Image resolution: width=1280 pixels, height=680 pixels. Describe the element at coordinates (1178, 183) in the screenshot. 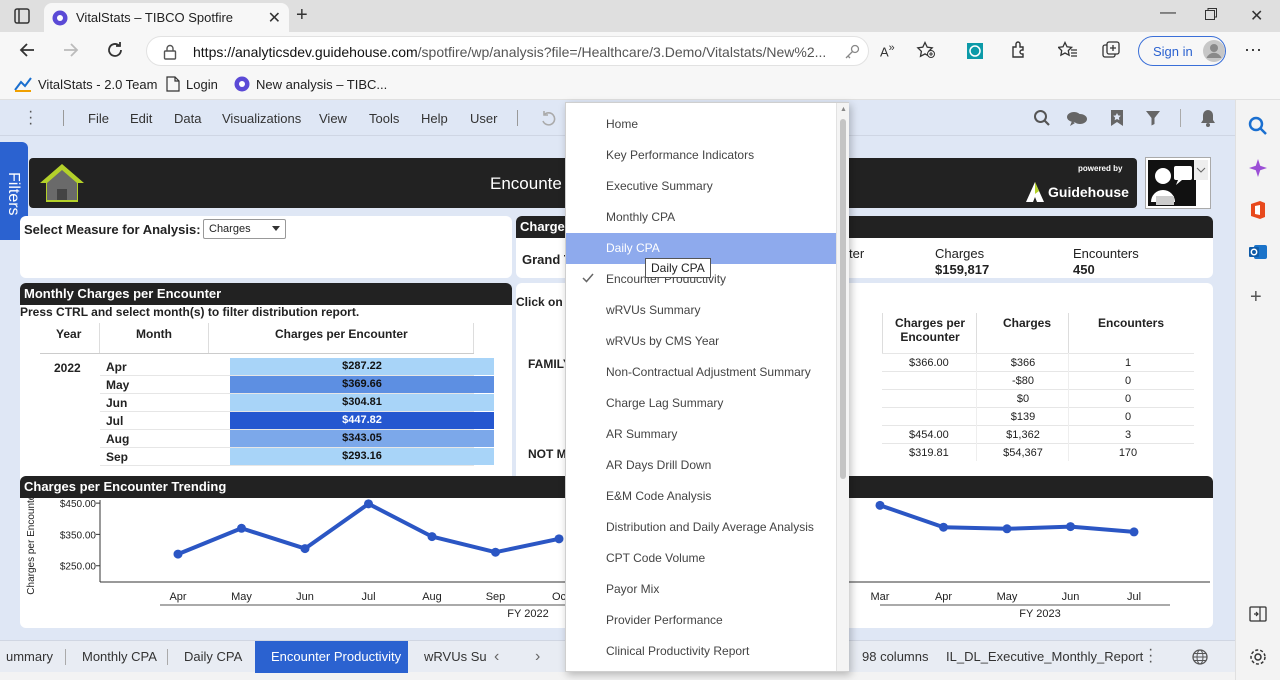

I see `user-photo-panel` at that location.